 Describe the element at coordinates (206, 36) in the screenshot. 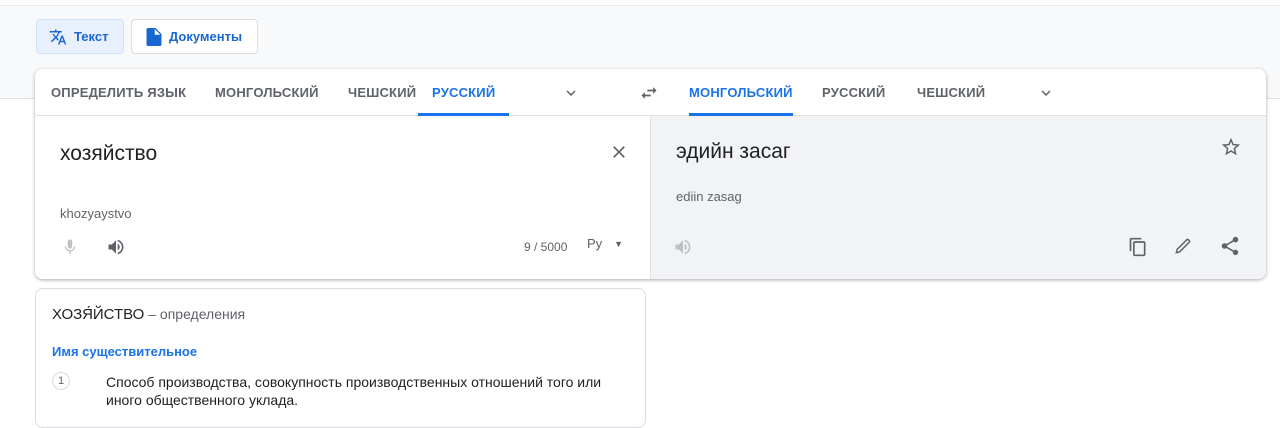

I see `documents-mode-label: Документы` at that location.